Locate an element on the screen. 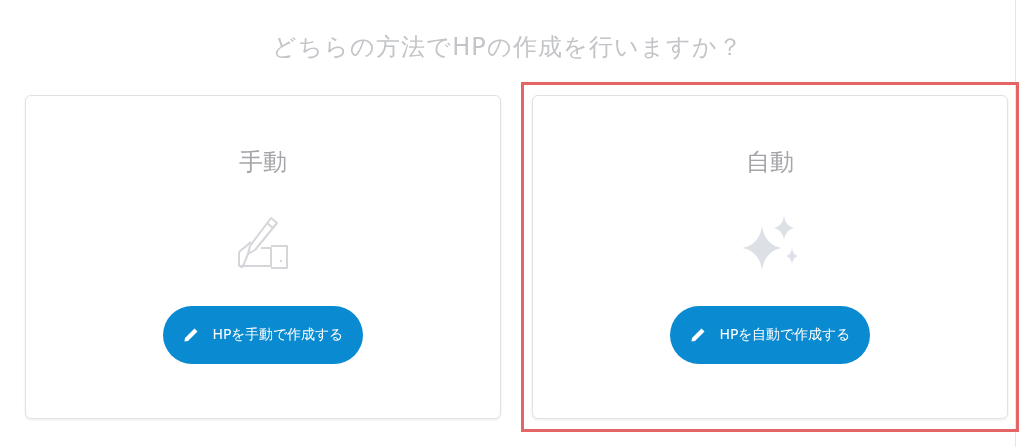 This screenshot has width=1024, height=447. create-button: HPを手動で作成する is located at coordinates (263, 335).